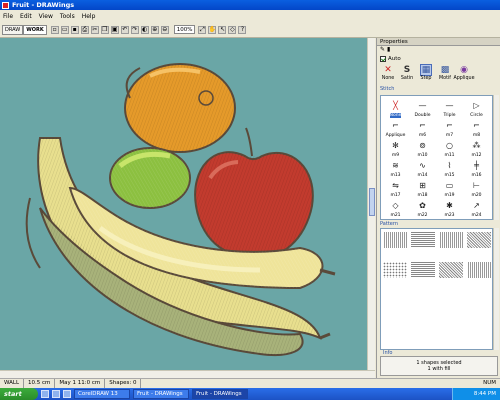 The image size is (500, 400). I want to click on select-icon: ↖, so click(222, 29).